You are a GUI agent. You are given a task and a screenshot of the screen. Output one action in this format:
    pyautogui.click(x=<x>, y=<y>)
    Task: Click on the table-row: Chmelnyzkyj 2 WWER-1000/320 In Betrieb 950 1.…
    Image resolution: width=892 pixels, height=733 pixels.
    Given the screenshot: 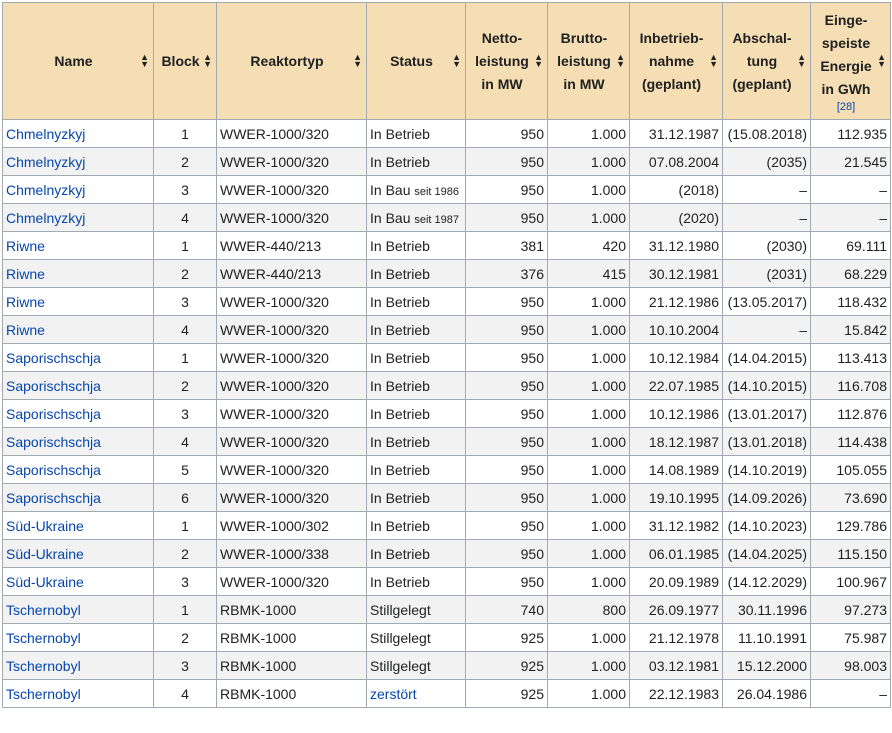 What is the action you would take?
    pyautogui.click(x=446, y=161)
    